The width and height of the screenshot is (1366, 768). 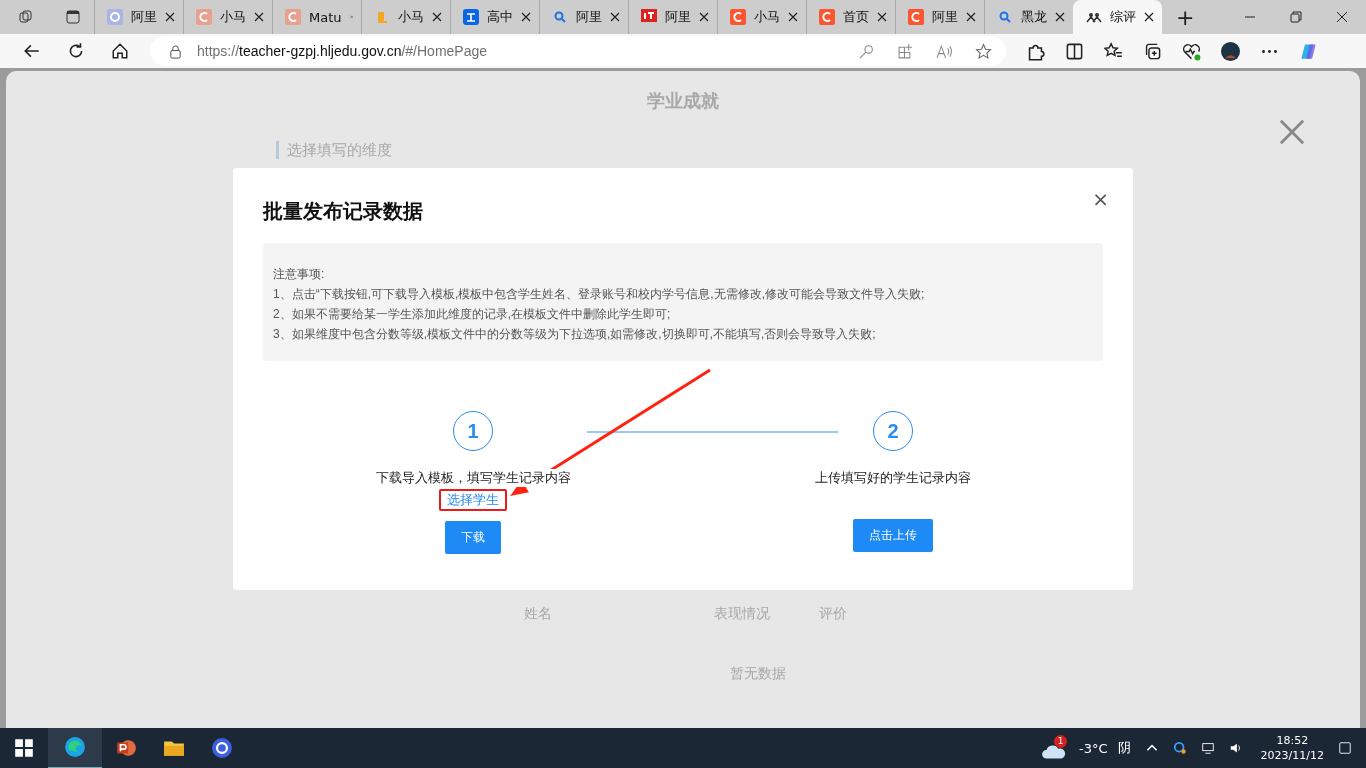 What do you see at coordinates (473, 500) in the screenshot?
I see `select-students-link: 选择学生` at bounding box center [473, 500].